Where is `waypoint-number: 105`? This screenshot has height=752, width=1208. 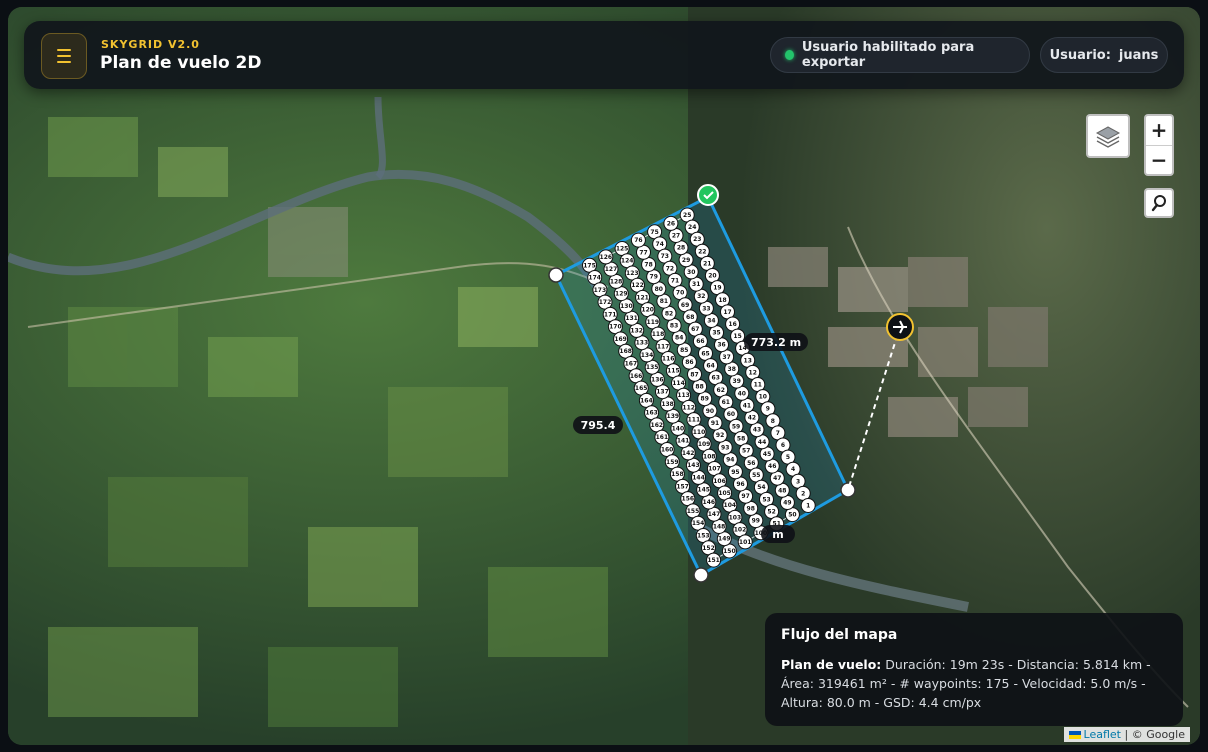 waypoint-number: 105 is located at coordinates (724, 493).